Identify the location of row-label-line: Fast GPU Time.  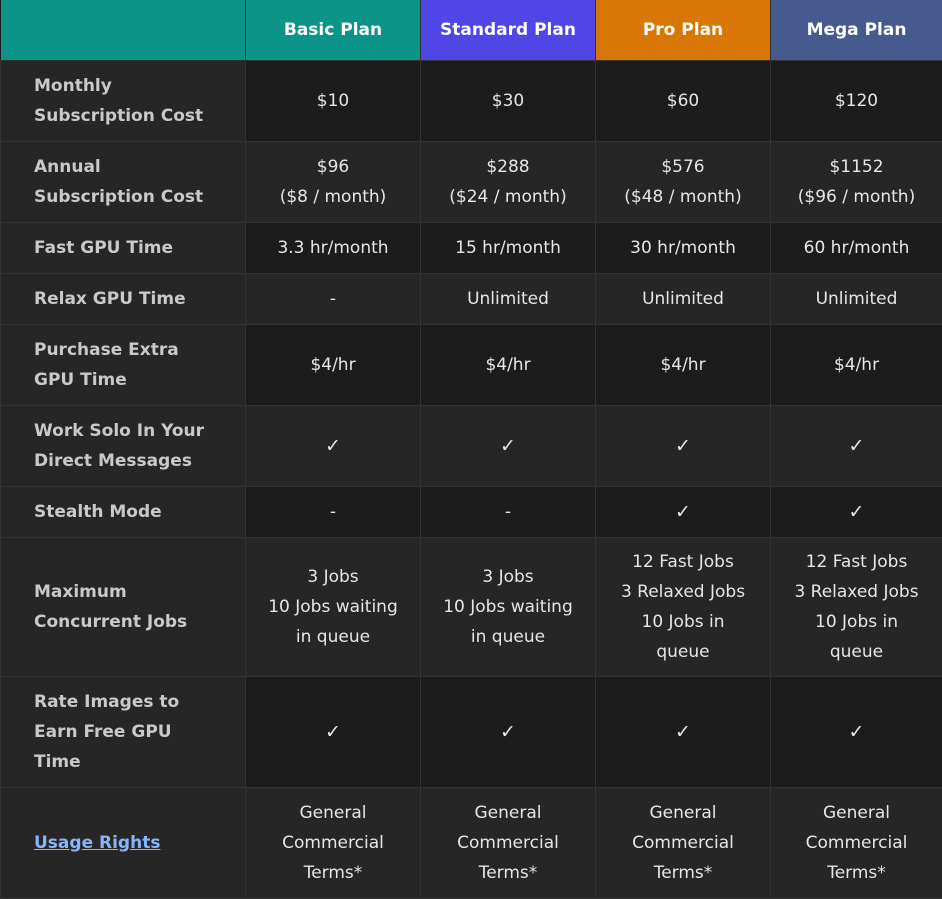
(137, 248).